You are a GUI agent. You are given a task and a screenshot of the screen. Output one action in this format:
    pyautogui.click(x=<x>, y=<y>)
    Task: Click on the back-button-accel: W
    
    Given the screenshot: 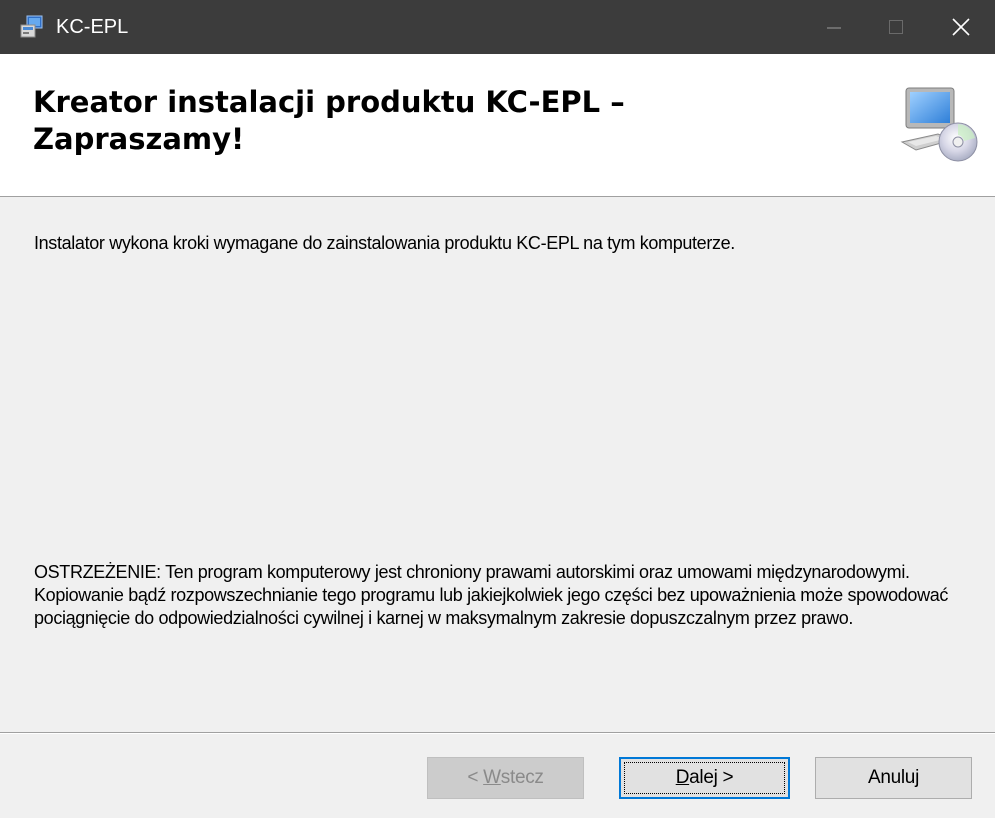 What is the action you would take?
    pyautogui.click(x=492, y=777)
    